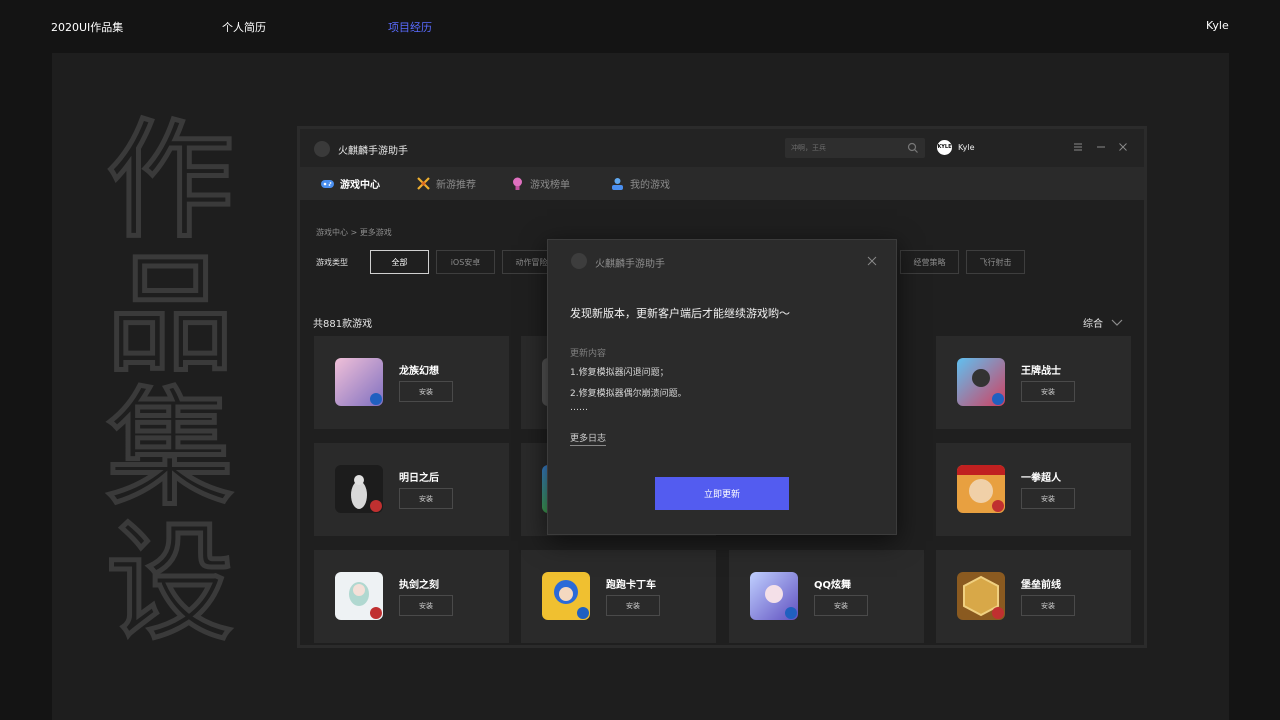 The image size is (1280, 720). I want to click on breadcrumb: 游戏中心 > 更多游戏, so click(354, 232).